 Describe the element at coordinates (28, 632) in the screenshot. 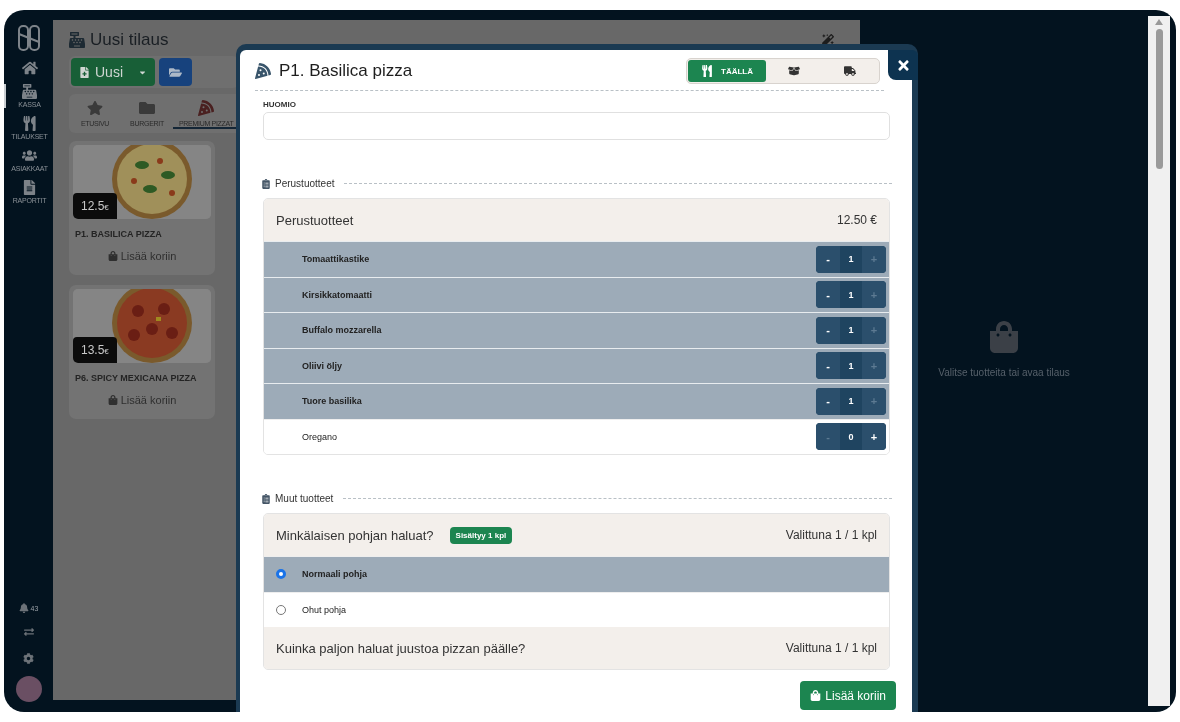

I see `transfer-icon` at that location.